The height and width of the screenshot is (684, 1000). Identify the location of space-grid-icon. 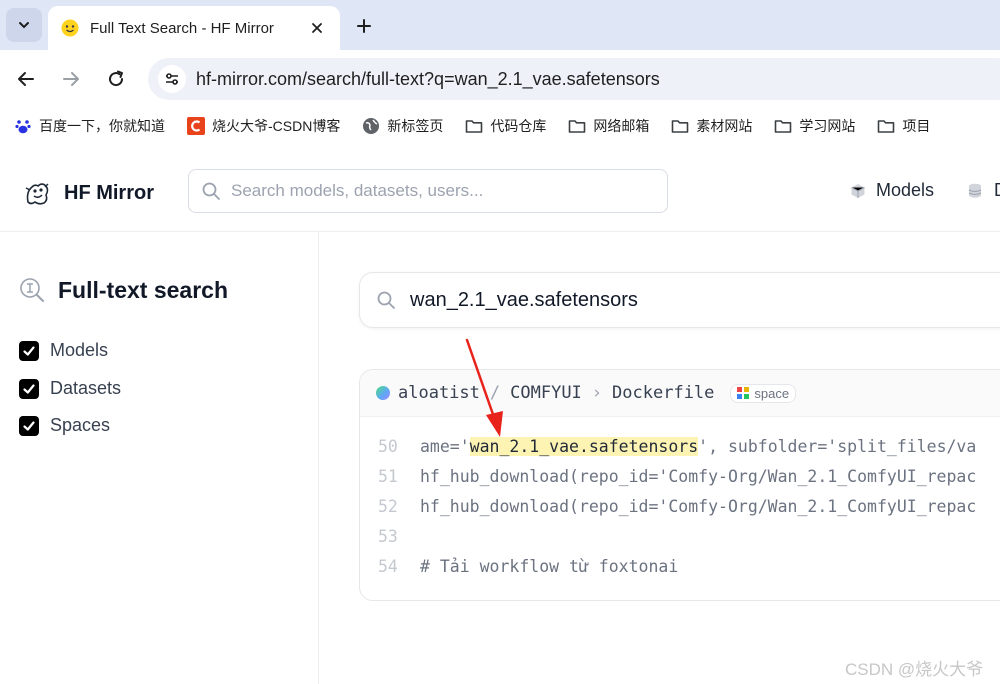
(743, 393).